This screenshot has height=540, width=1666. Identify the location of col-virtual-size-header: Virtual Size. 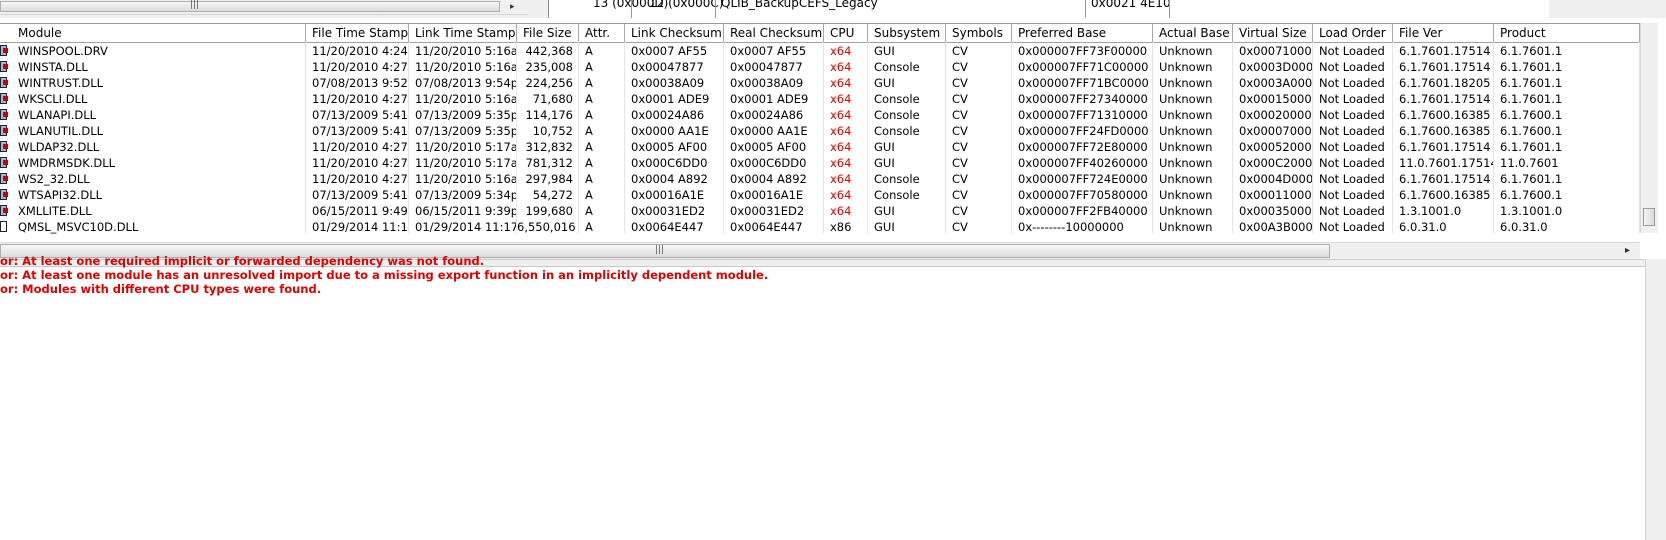
(1273, 33).